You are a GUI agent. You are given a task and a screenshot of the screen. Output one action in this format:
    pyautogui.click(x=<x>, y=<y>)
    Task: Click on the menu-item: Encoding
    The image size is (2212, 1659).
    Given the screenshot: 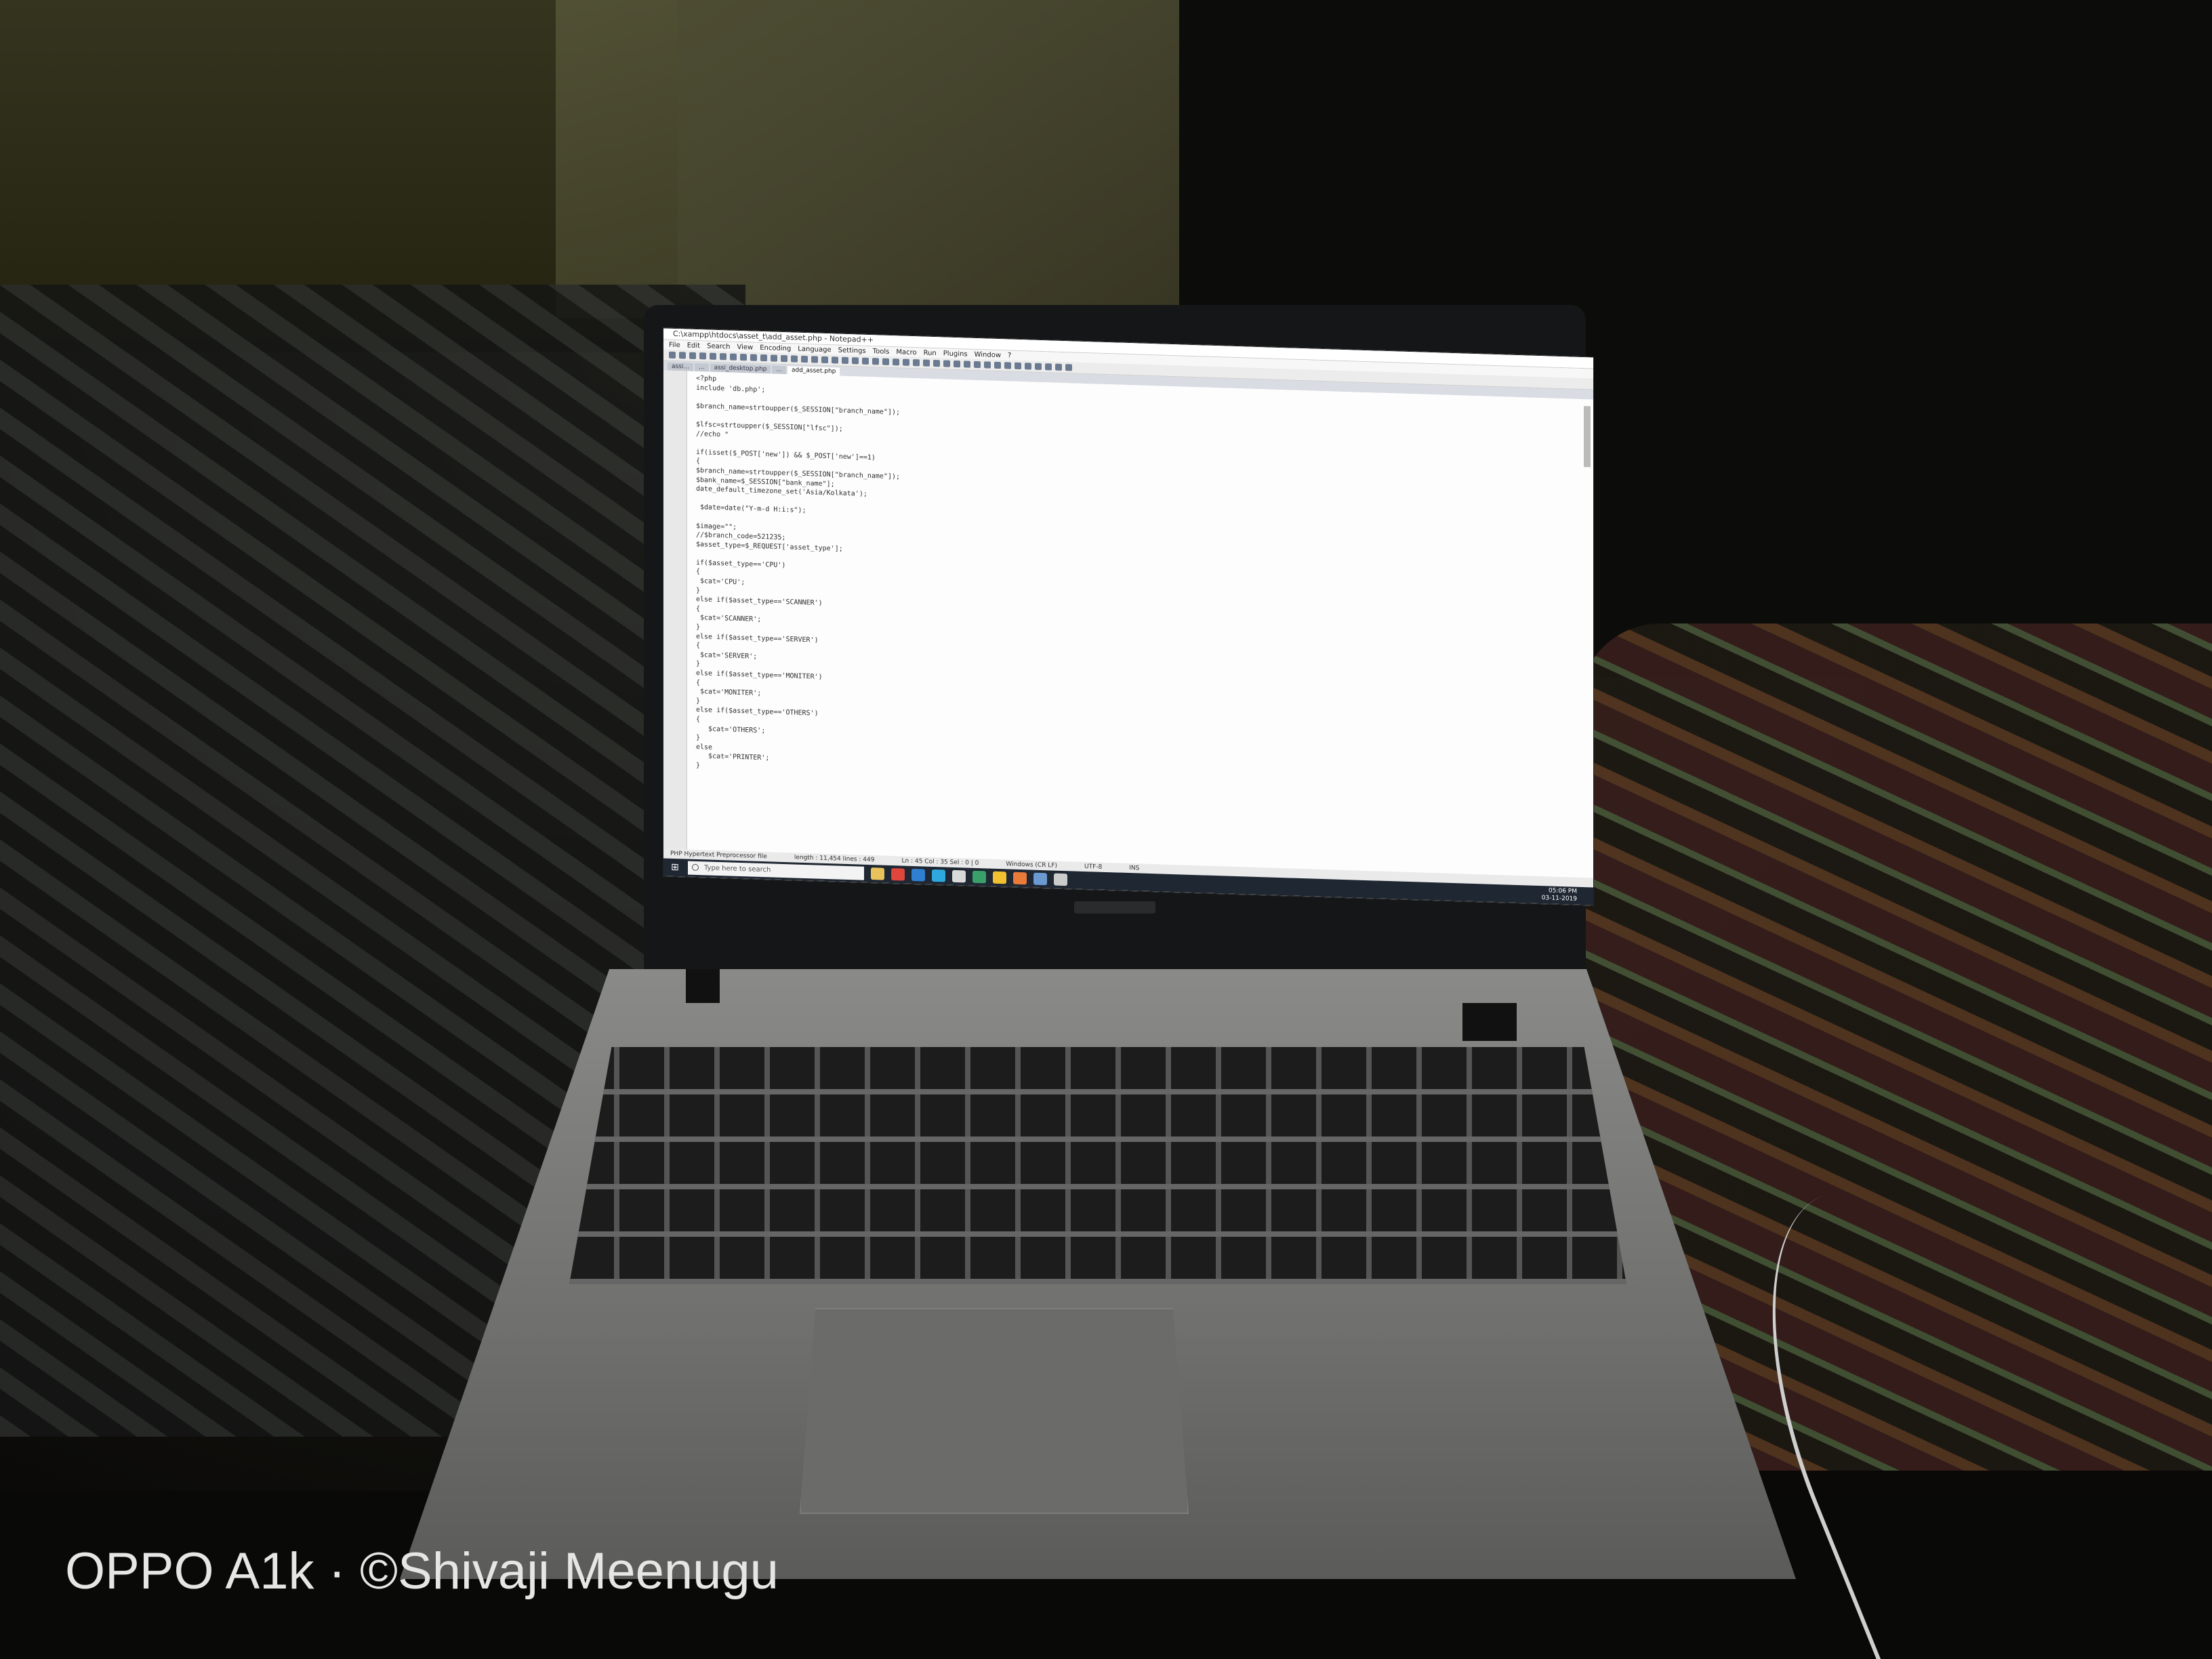 What is the action you would take?
    pyautogui.click(x=776, y=348)
    